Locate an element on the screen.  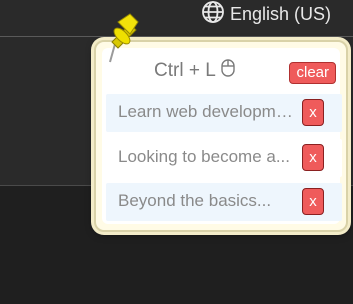
list-item: Learn web developme... x is located at coordinates (224, 113).